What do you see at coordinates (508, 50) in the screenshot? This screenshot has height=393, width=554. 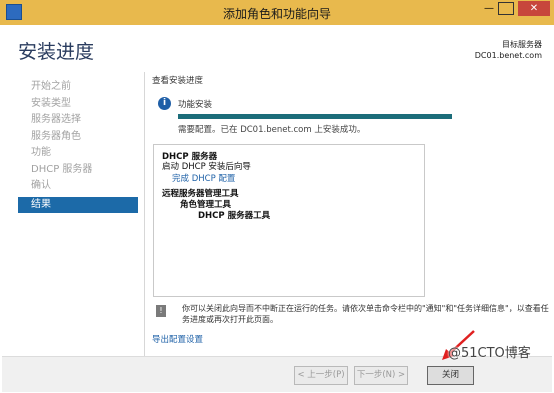 I see `target-server: 目标服务器 DC01.benet.com` at bounding box center [508, 50].